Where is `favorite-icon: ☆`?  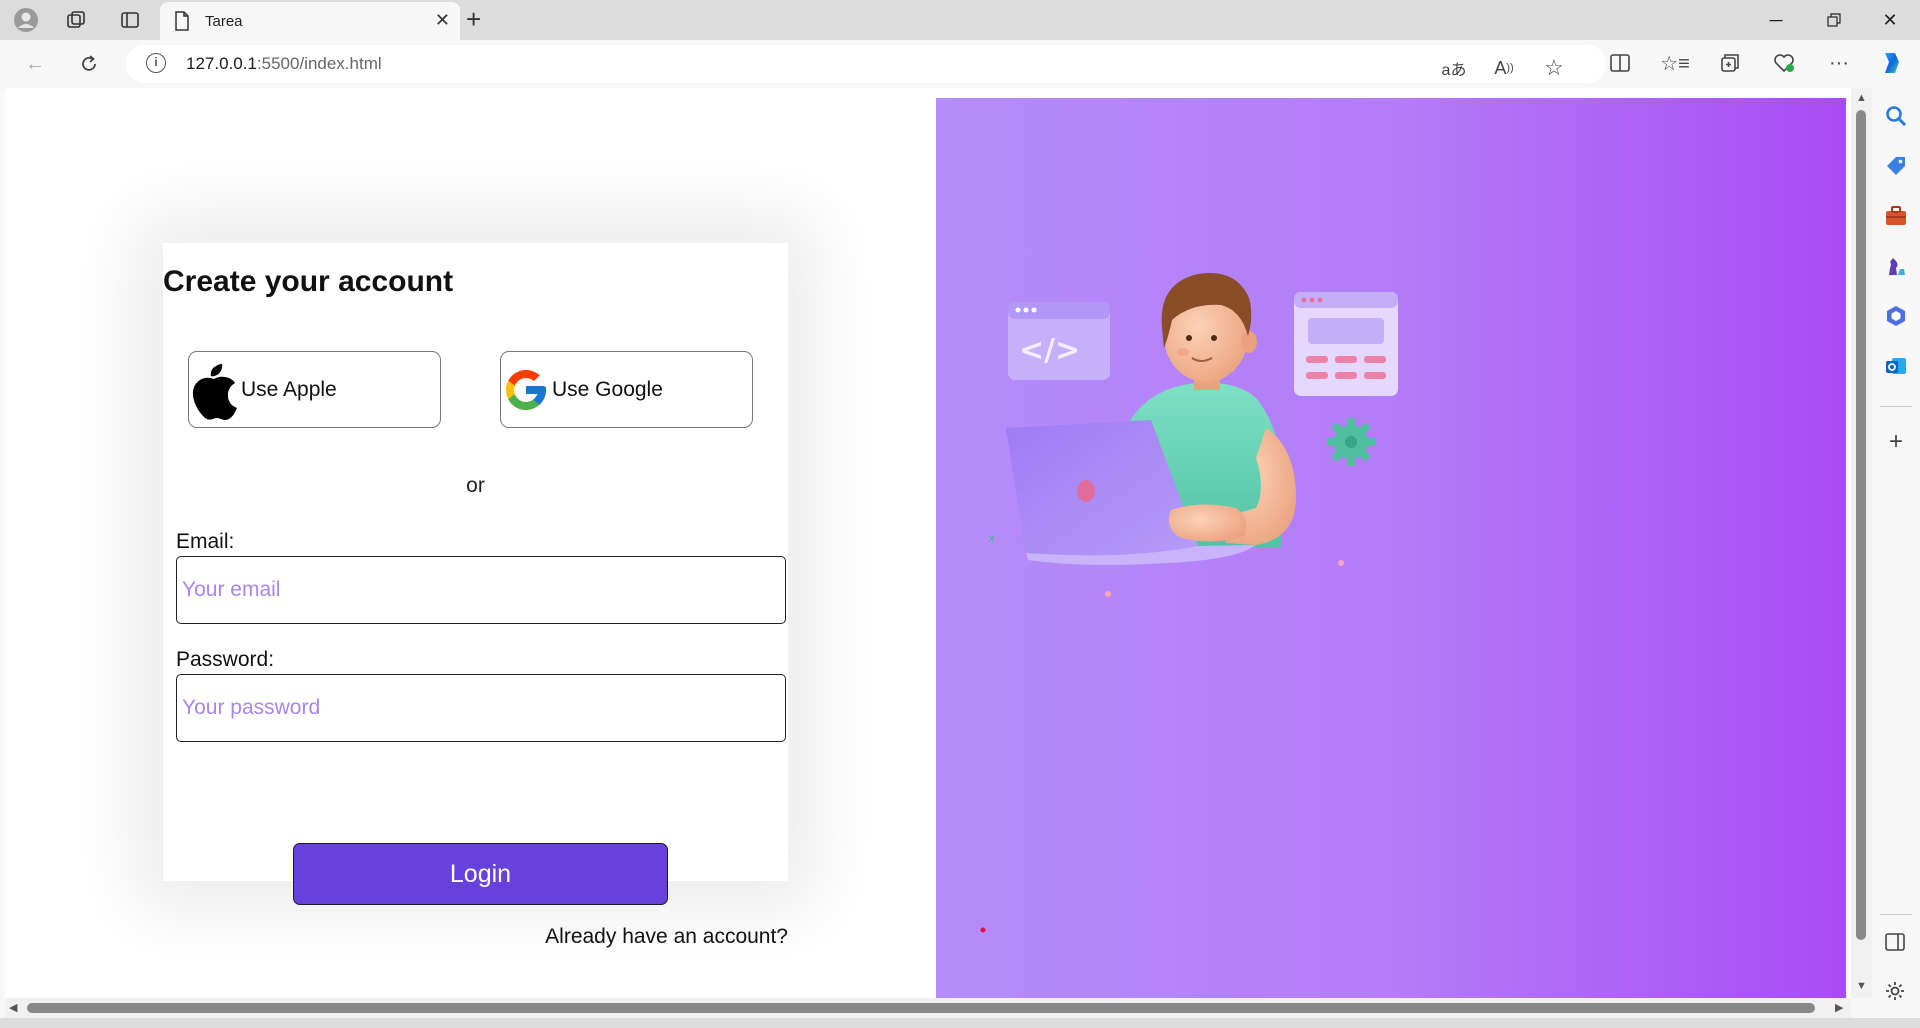 favorite-icon: ☆ is located at coordinates (1554, 68).